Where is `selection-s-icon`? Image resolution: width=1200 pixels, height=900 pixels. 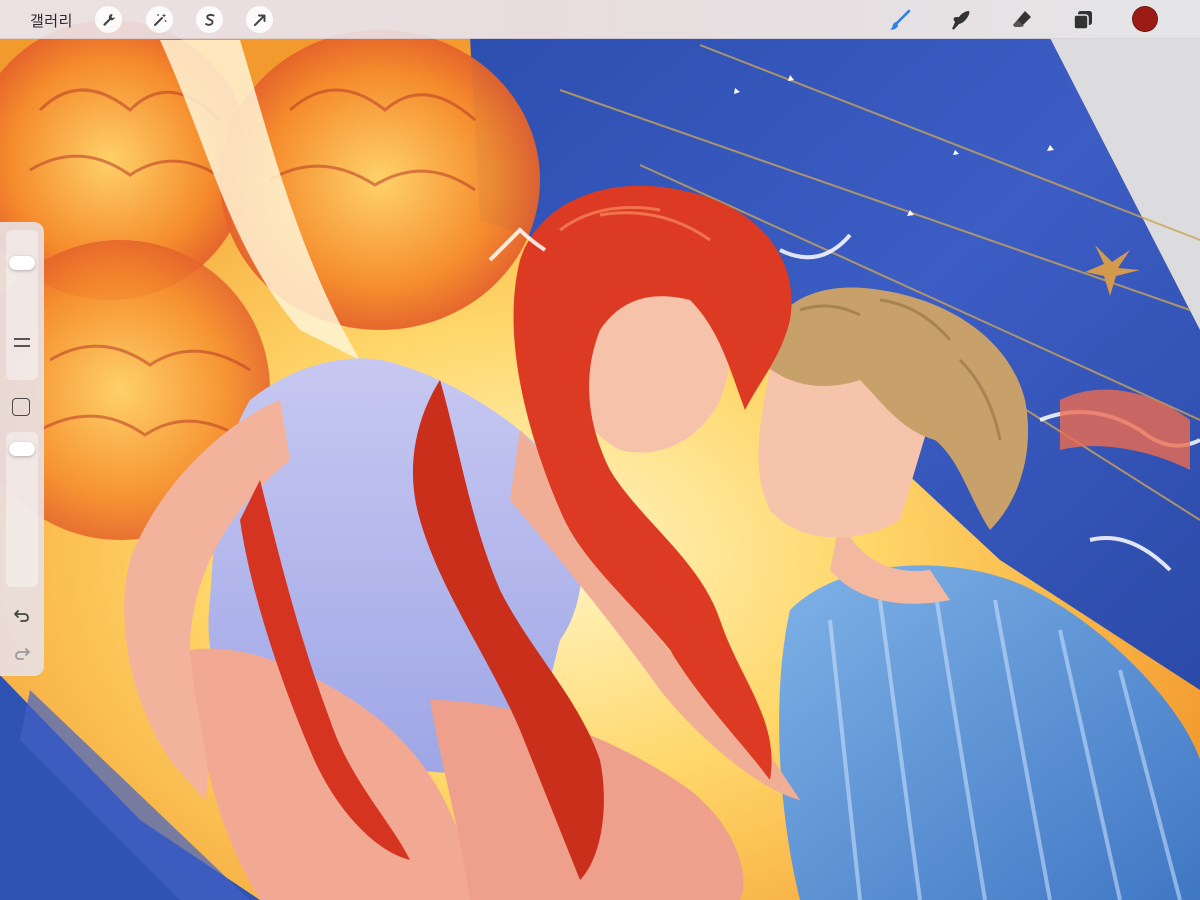 selection-s-icon is located at coordinates (209, 19).